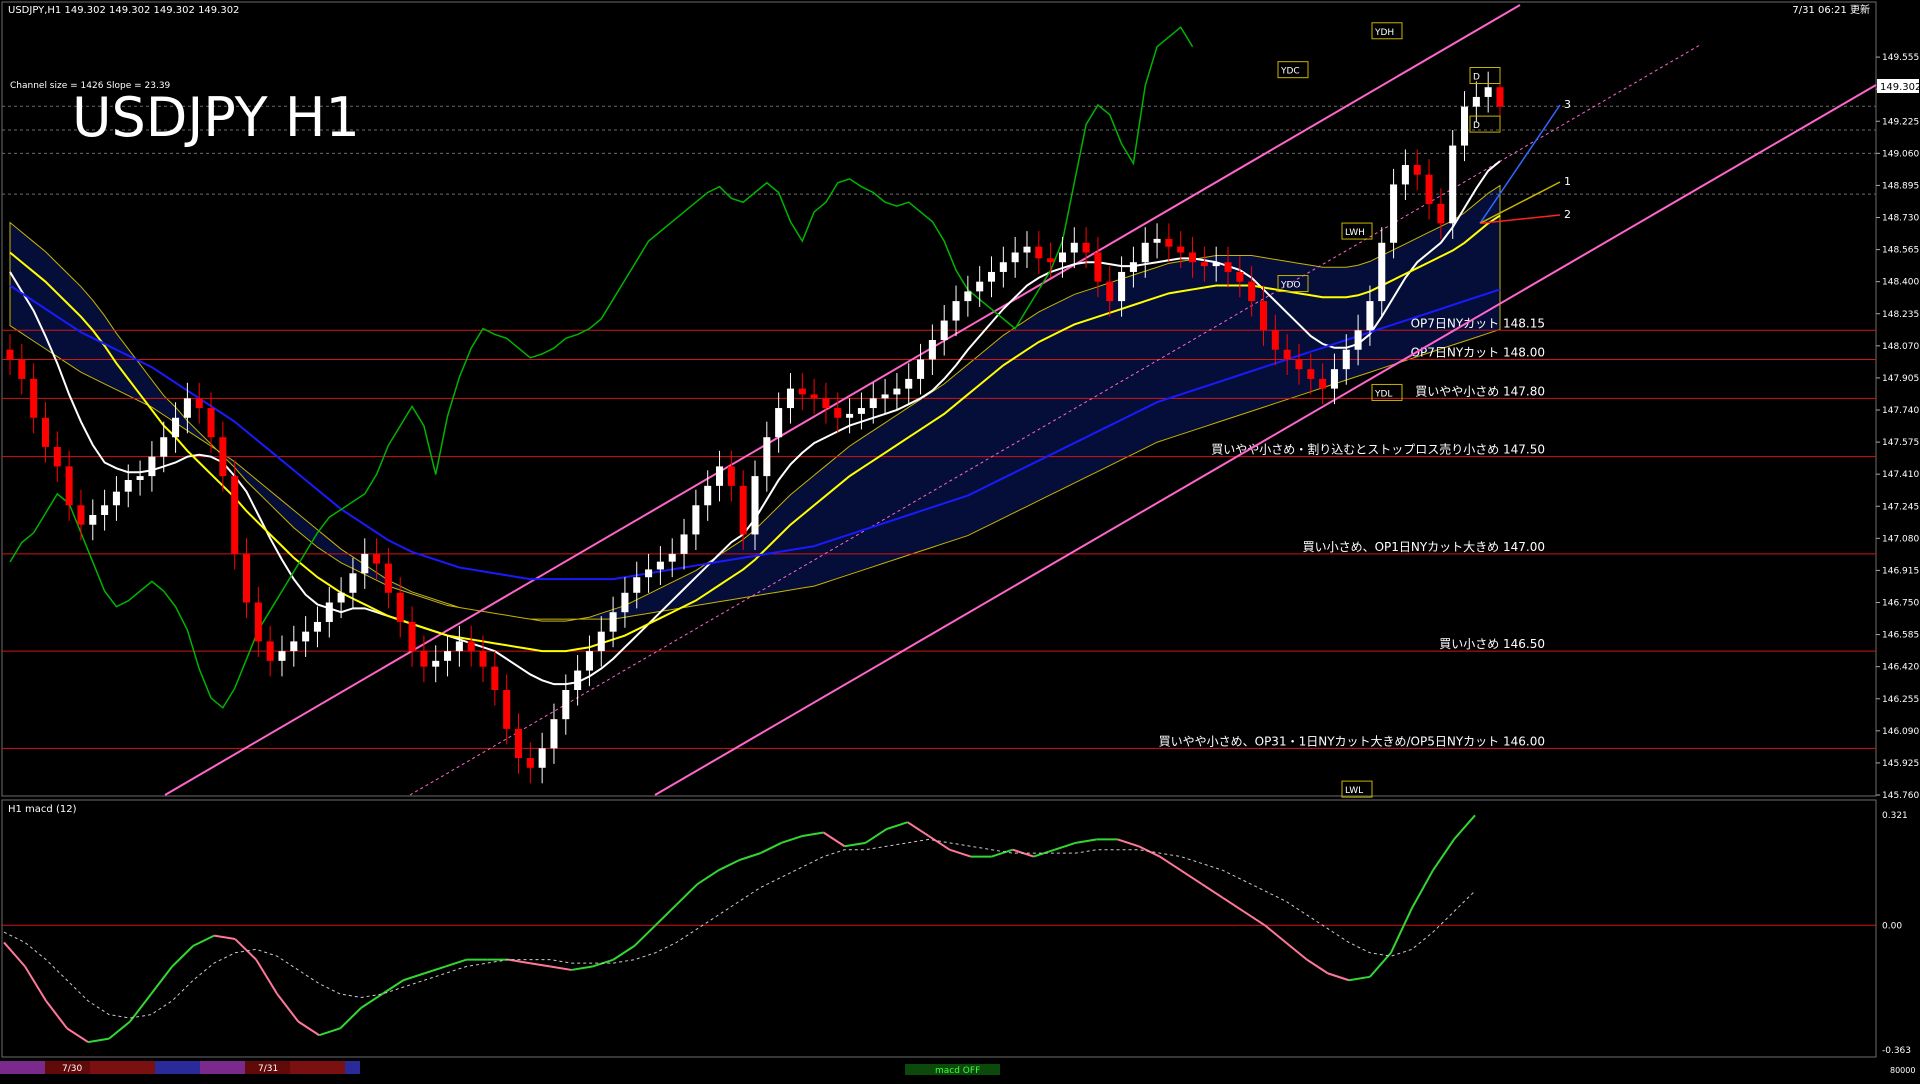 The height and width of the screenshot is (1084, 1920). I want to click on ref-label-ydh: YDH, so click(1384, 33).